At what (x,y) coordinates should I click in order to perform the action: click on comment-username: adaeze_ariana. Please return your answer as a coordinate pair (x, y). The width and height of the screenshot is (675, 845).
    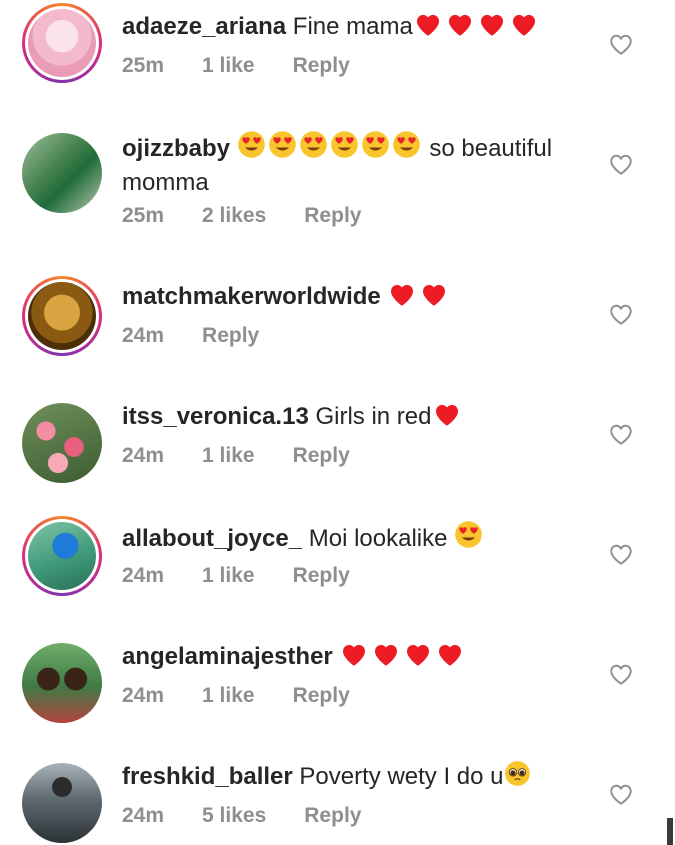
    Looking at the image, I should click on (204, 26).